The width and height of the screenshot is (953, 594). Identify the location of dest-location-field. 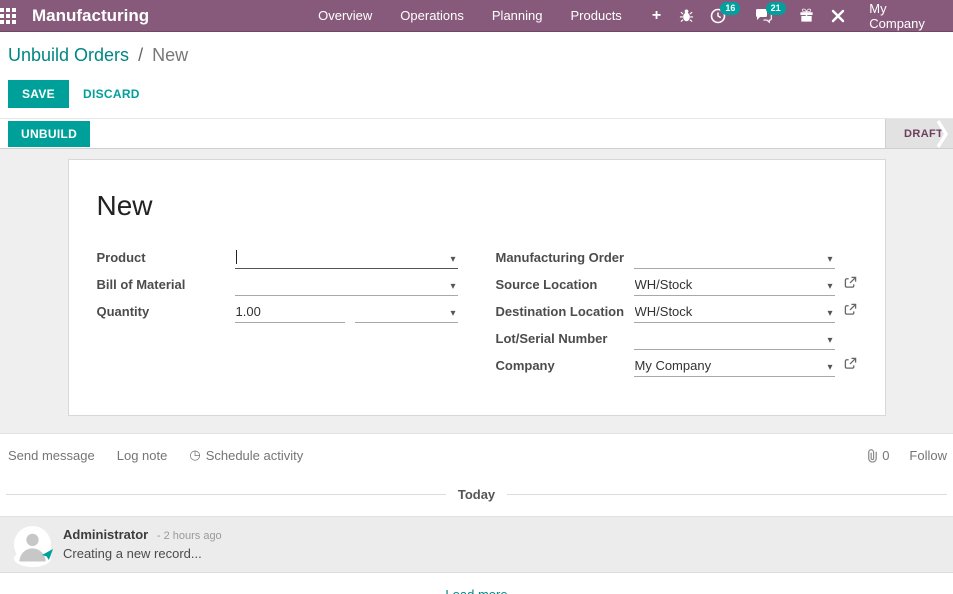
(734, 312).